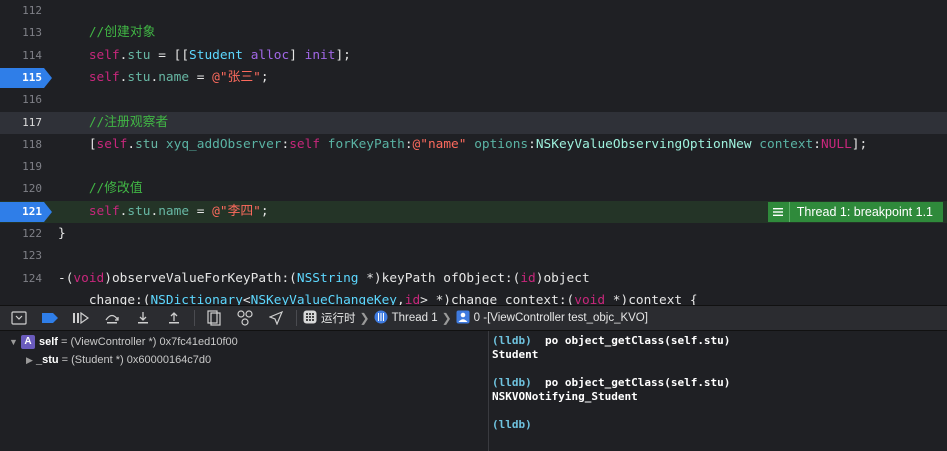 The width and height of the screenshot is (947, 451). Describe the element at coordinates (366, 144) in the screenshot. I see `code-token: forKeyPath` at that location.